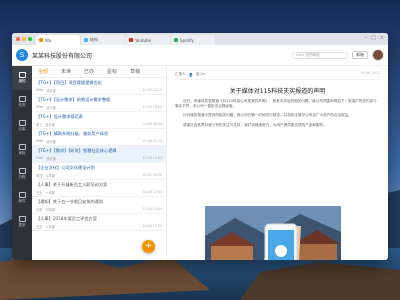 This screenshot has height=300, width=400. Describe the element at coordinates (378, 55) in the screenshot. I see `avatar` at that location.